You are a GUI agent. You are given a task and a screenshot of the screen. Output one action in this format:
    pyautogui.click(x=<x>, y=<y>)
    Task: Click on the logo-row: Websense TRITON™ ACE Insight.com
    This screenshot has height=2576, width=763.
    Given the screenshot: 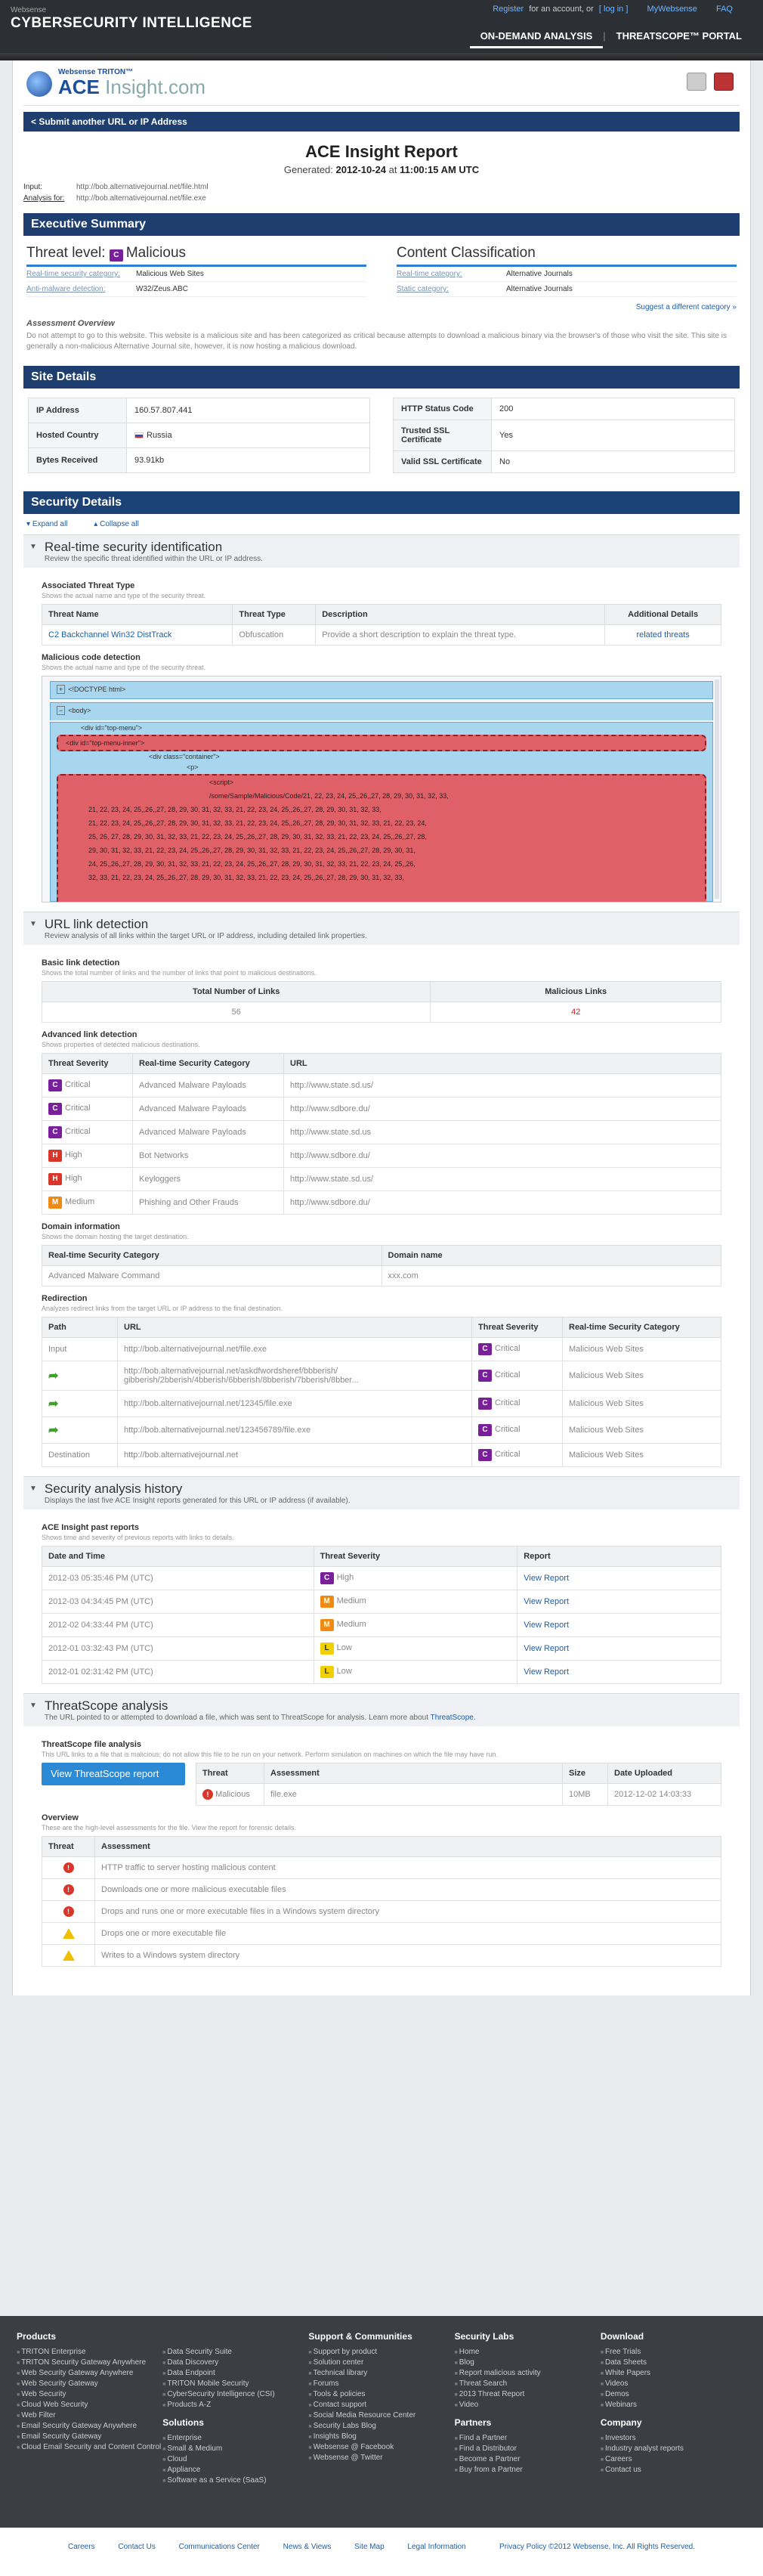 What is the action you would take?
    pyautogui.click(x=381, y=83)
    